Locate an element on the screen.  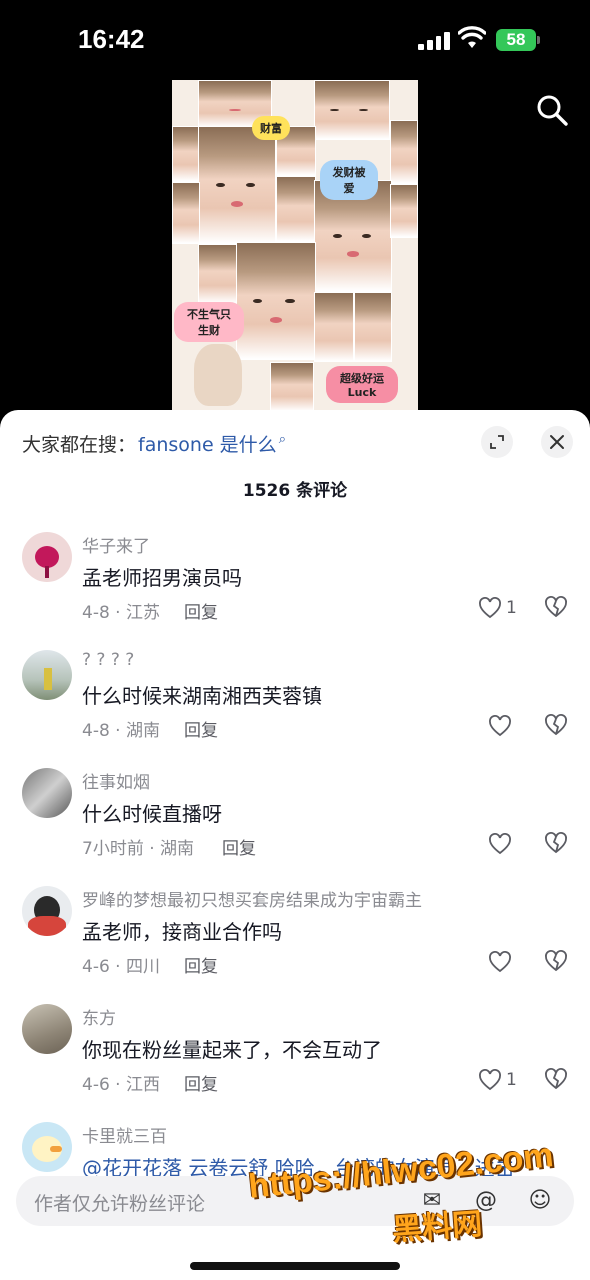
comment-text: 什么时候来湖南湘西芙蓉镇 is located at coordinates (202, 696).